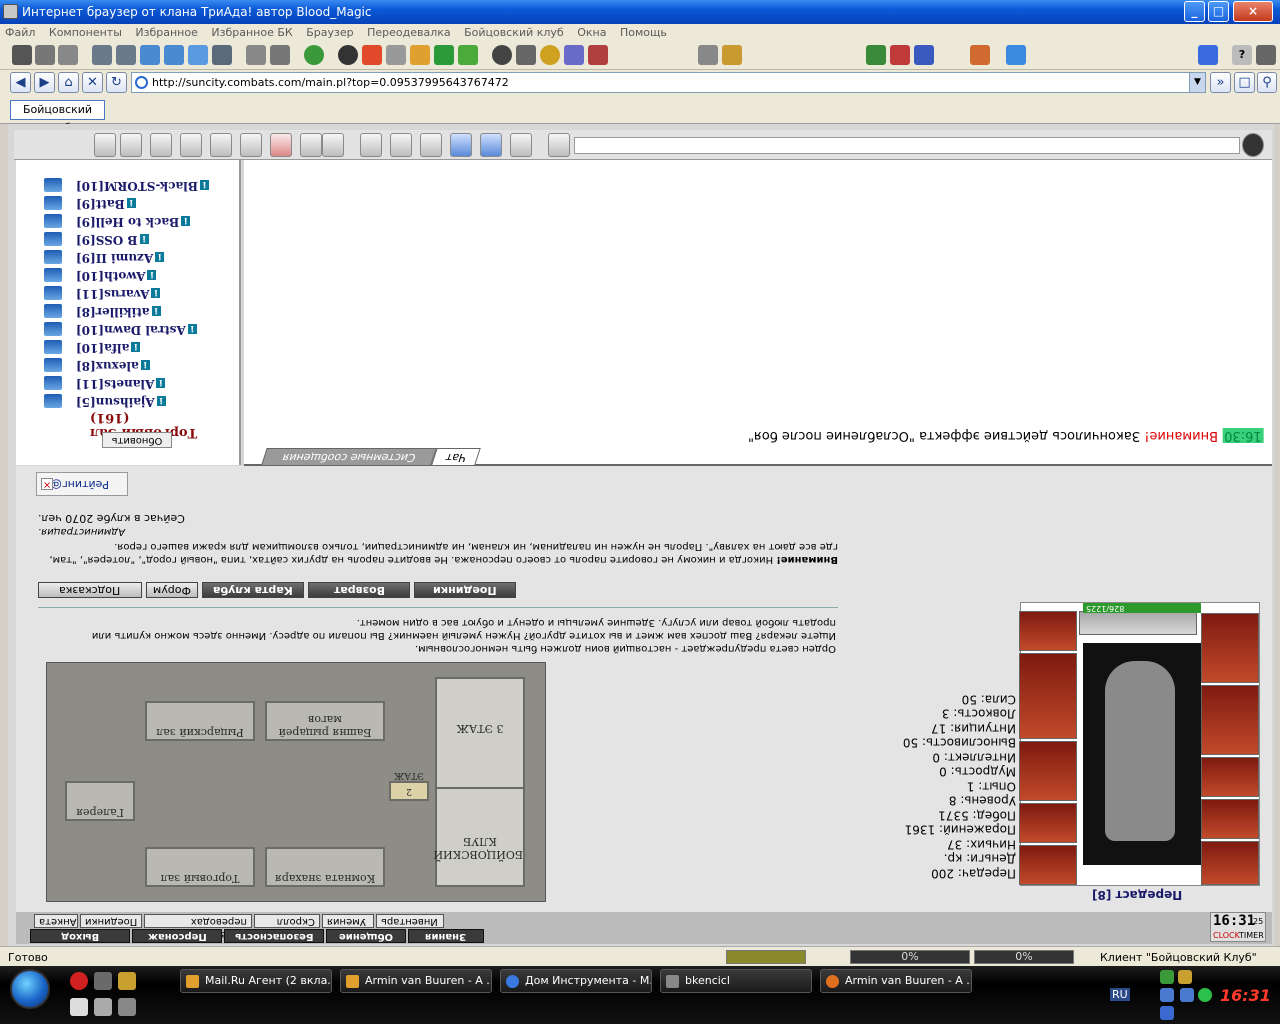  I want to click on menu-favorites: Избранное, so click(166, 31).